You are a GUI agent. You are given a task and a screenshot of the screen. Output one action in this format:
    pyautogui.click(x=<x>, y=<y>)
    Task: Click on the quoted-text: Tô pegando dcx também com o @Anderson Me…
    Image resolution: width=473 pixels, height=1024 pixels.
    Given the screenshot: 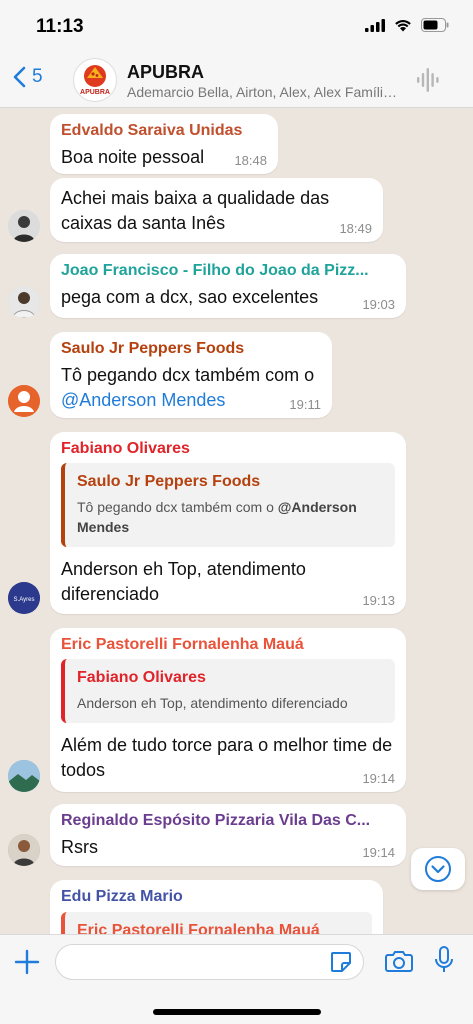 What is the action you would take?
    pyautogui.click(x=230, y=517)
    